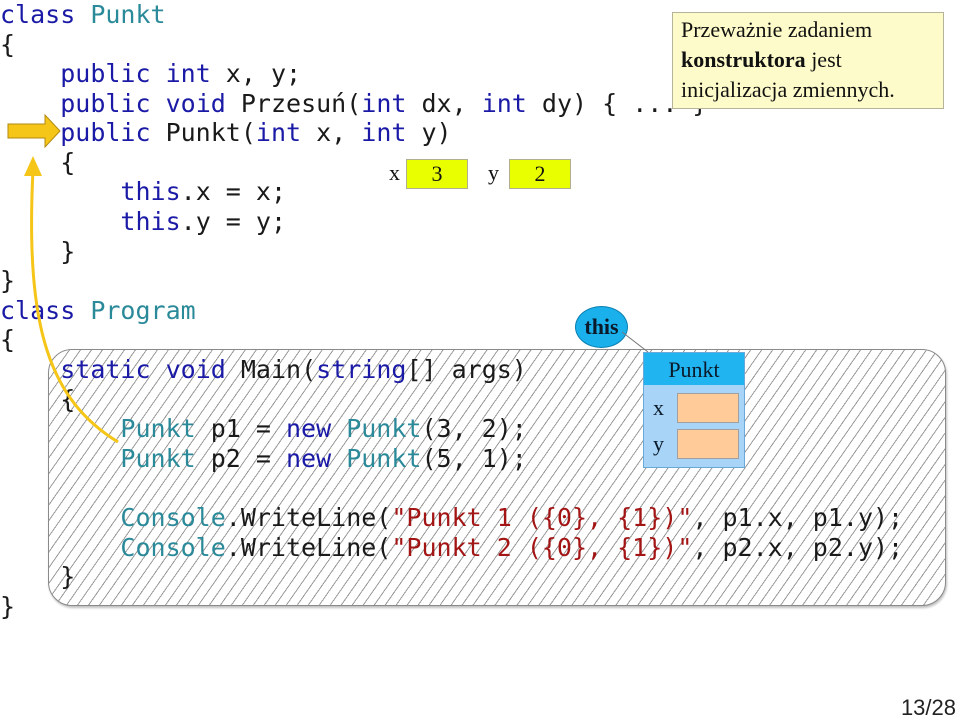  Describe the element at coordinates (601, 327) in the screenshot. I see `this-bubble: this` at that location.